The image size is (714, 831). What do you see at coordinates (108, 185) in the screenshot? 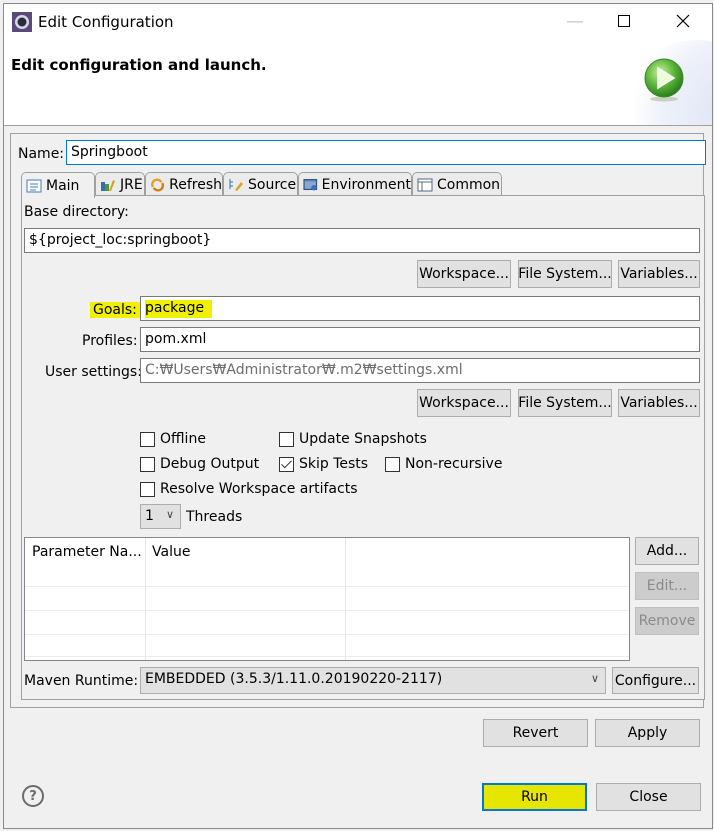
I see `jre-library-icon` at bounding box center [108, 185].